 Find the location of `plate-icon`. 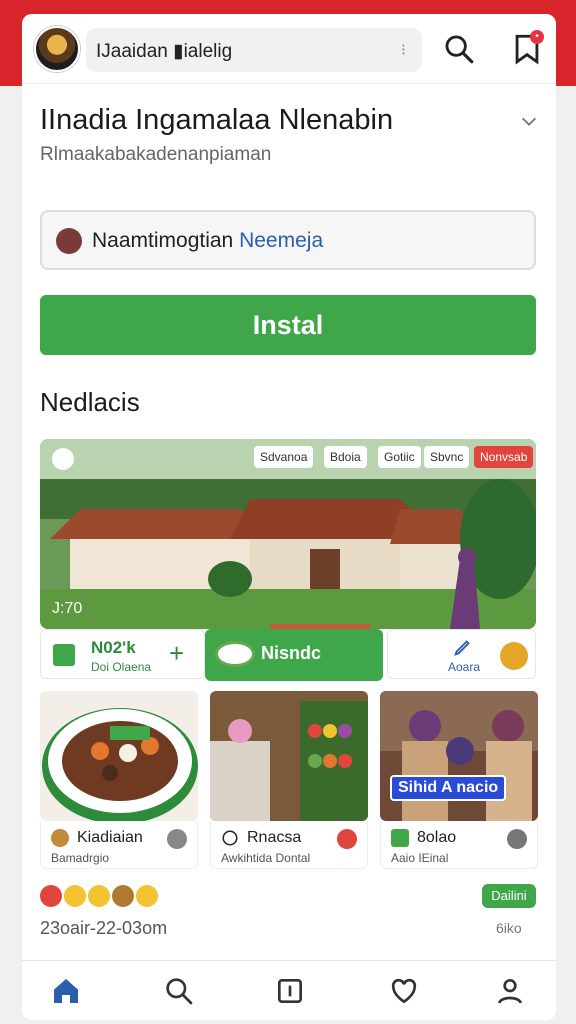

plate-icon is located at coordinates (235, 654).